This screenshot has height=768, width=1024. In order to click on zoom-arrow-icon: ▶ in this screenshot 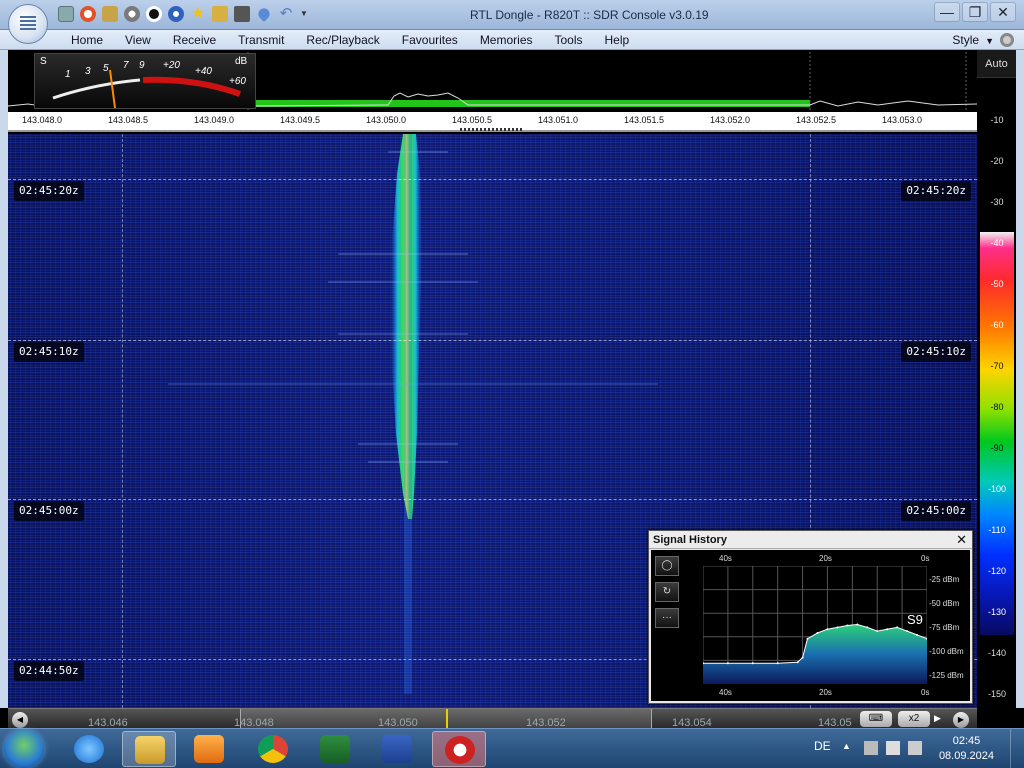, I will do `click(937, 718)`.